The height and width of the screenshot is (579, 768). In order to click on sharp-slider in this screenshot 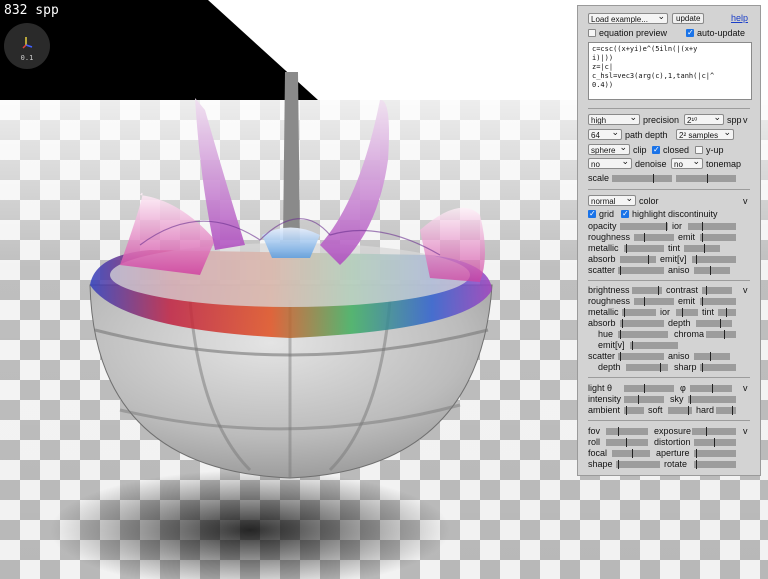, I will do `click(718, 367)`.